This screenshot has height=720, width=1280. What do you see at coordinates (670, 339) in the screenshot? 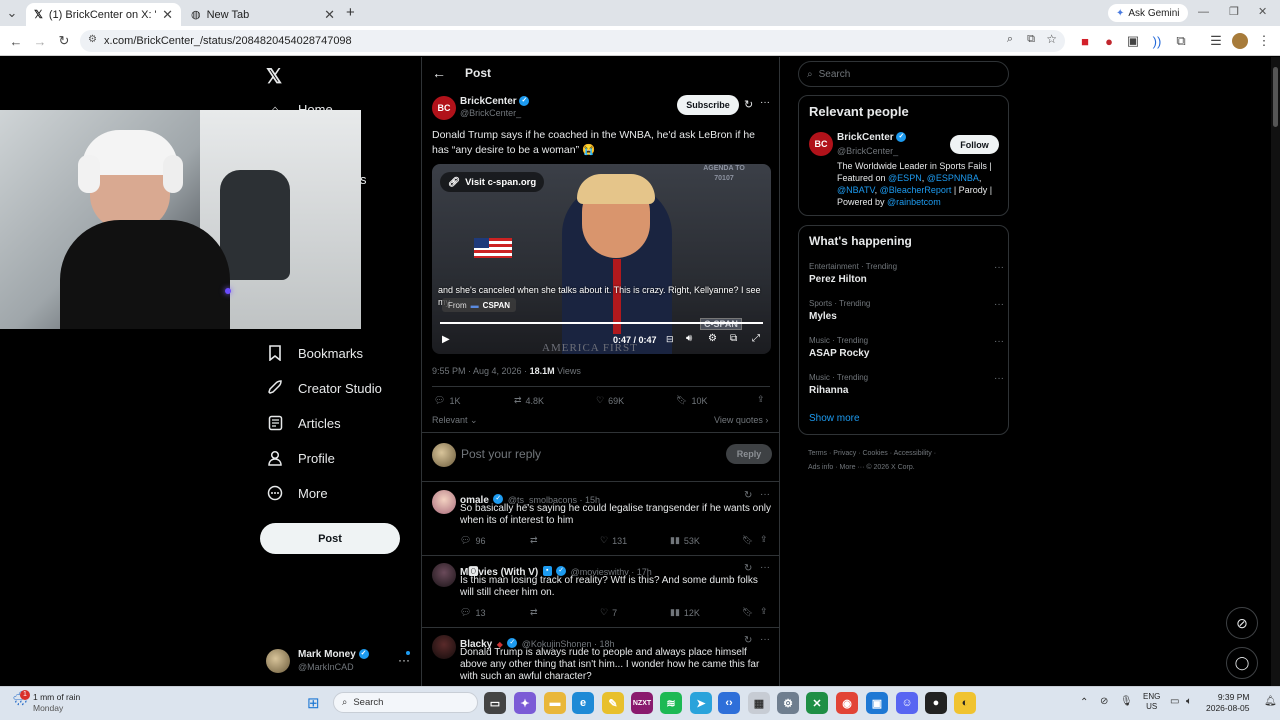
I see `captions-icon: ⊟` at bounding box center [670, 339].